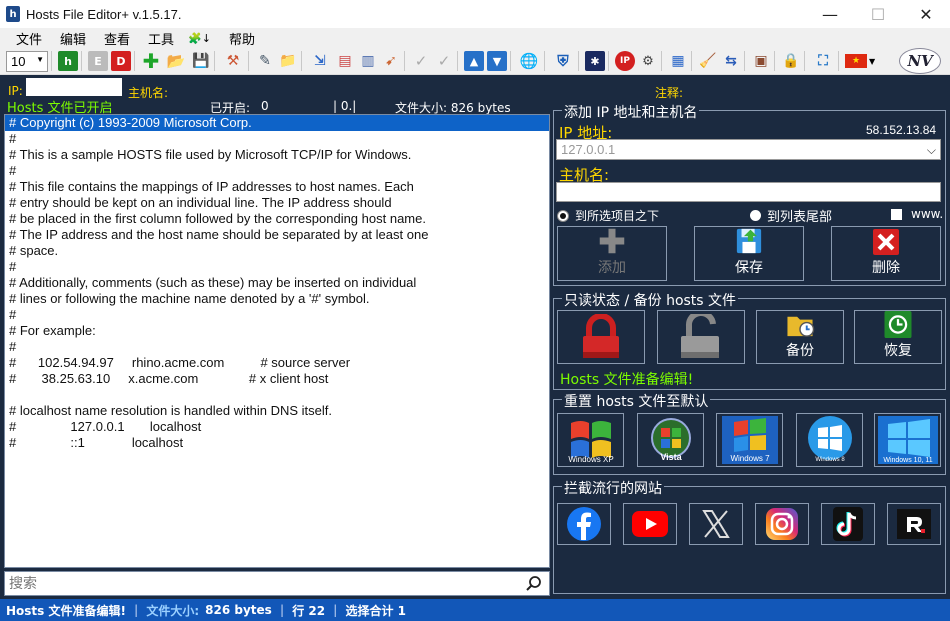 This screenshot has height=621, width=950. Describe the element at coordinates (648, 61) in the screenshot. I see `network-icon: ⚙` at that location.